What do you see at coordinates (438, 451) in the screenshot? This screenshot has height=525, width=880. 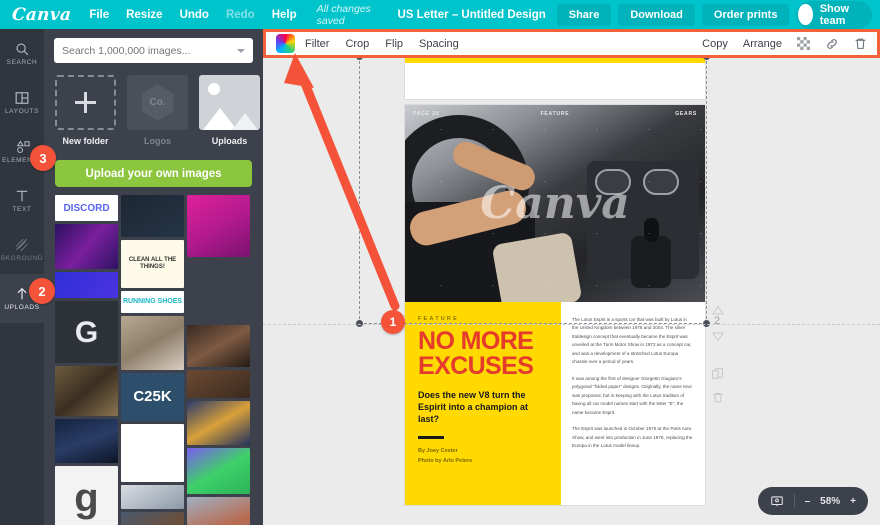 I see `byline-author: By Joey Cester` at bounding box center [438, 451].